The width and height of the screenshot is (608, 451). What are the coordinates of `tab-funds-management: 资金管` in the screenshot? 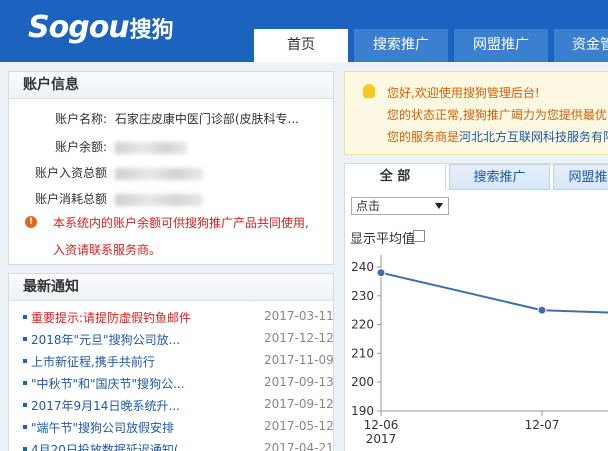 It's located at (581, 45).